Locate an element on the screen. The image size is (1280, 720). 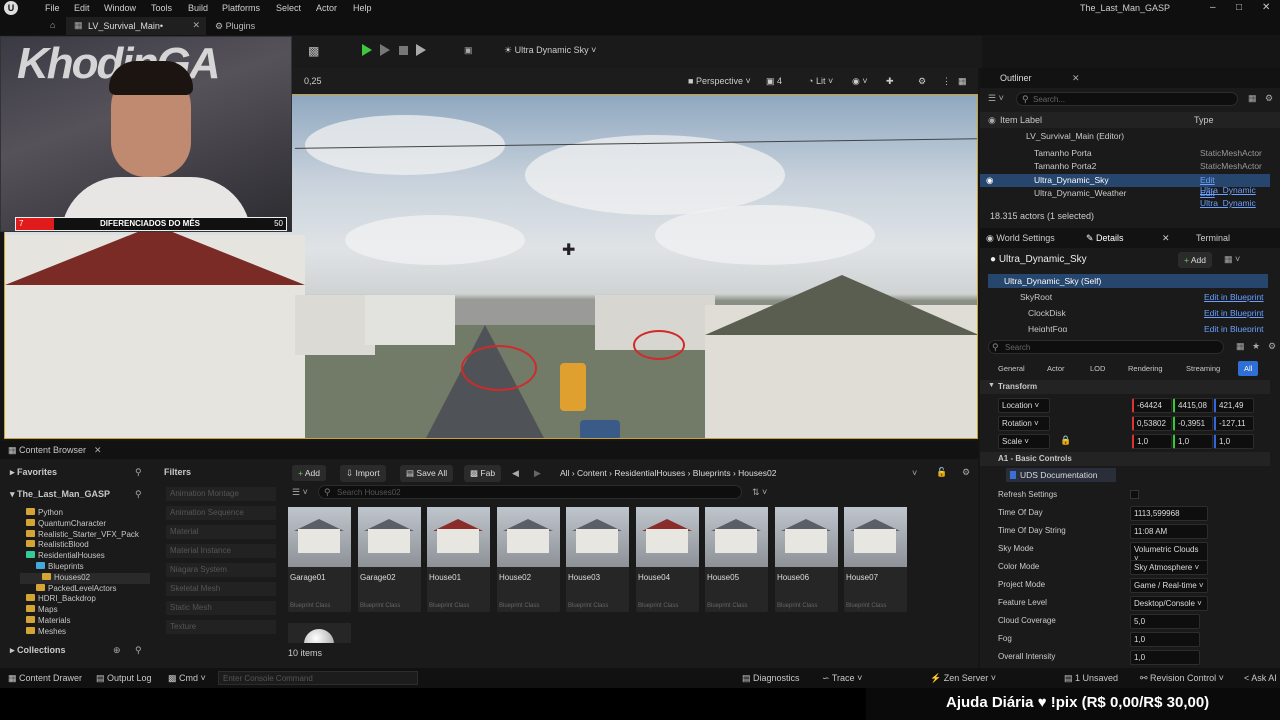
scale-x: 1,0 is located at coordinates (1152, 441).